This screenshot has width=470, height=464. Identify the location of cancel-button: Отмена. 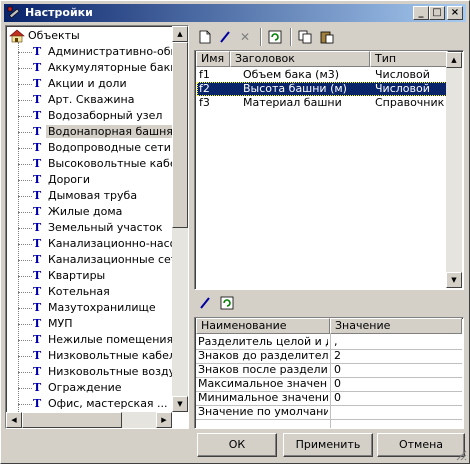
(421, 445).